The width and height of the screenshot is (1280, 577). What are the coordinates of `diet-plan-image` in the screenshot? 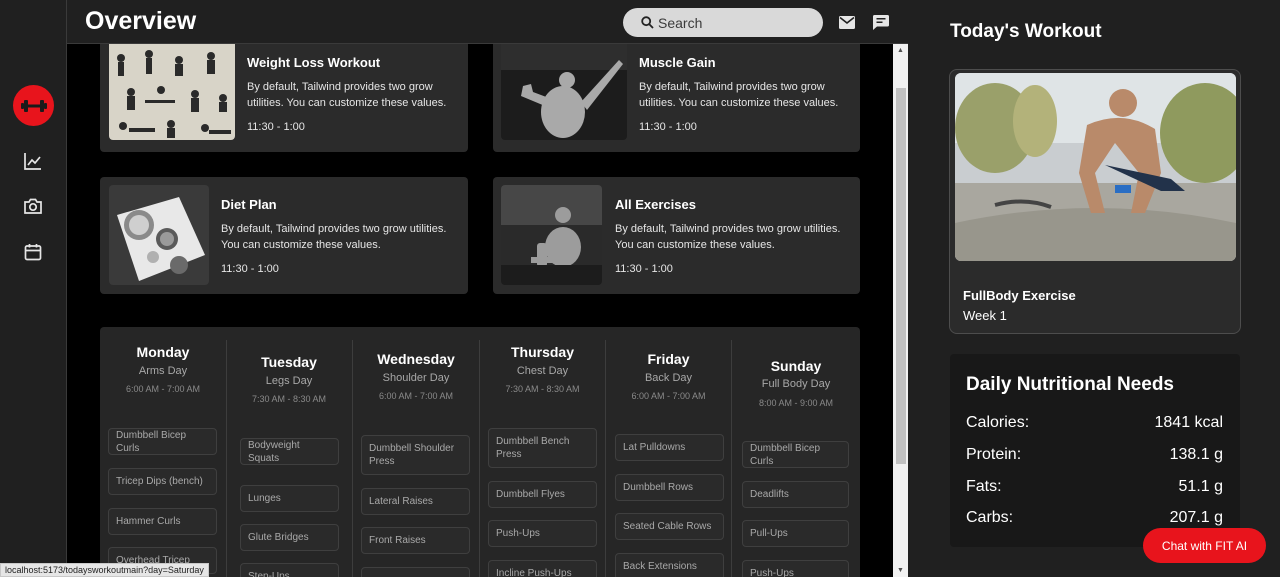 It's located at (159, 235).